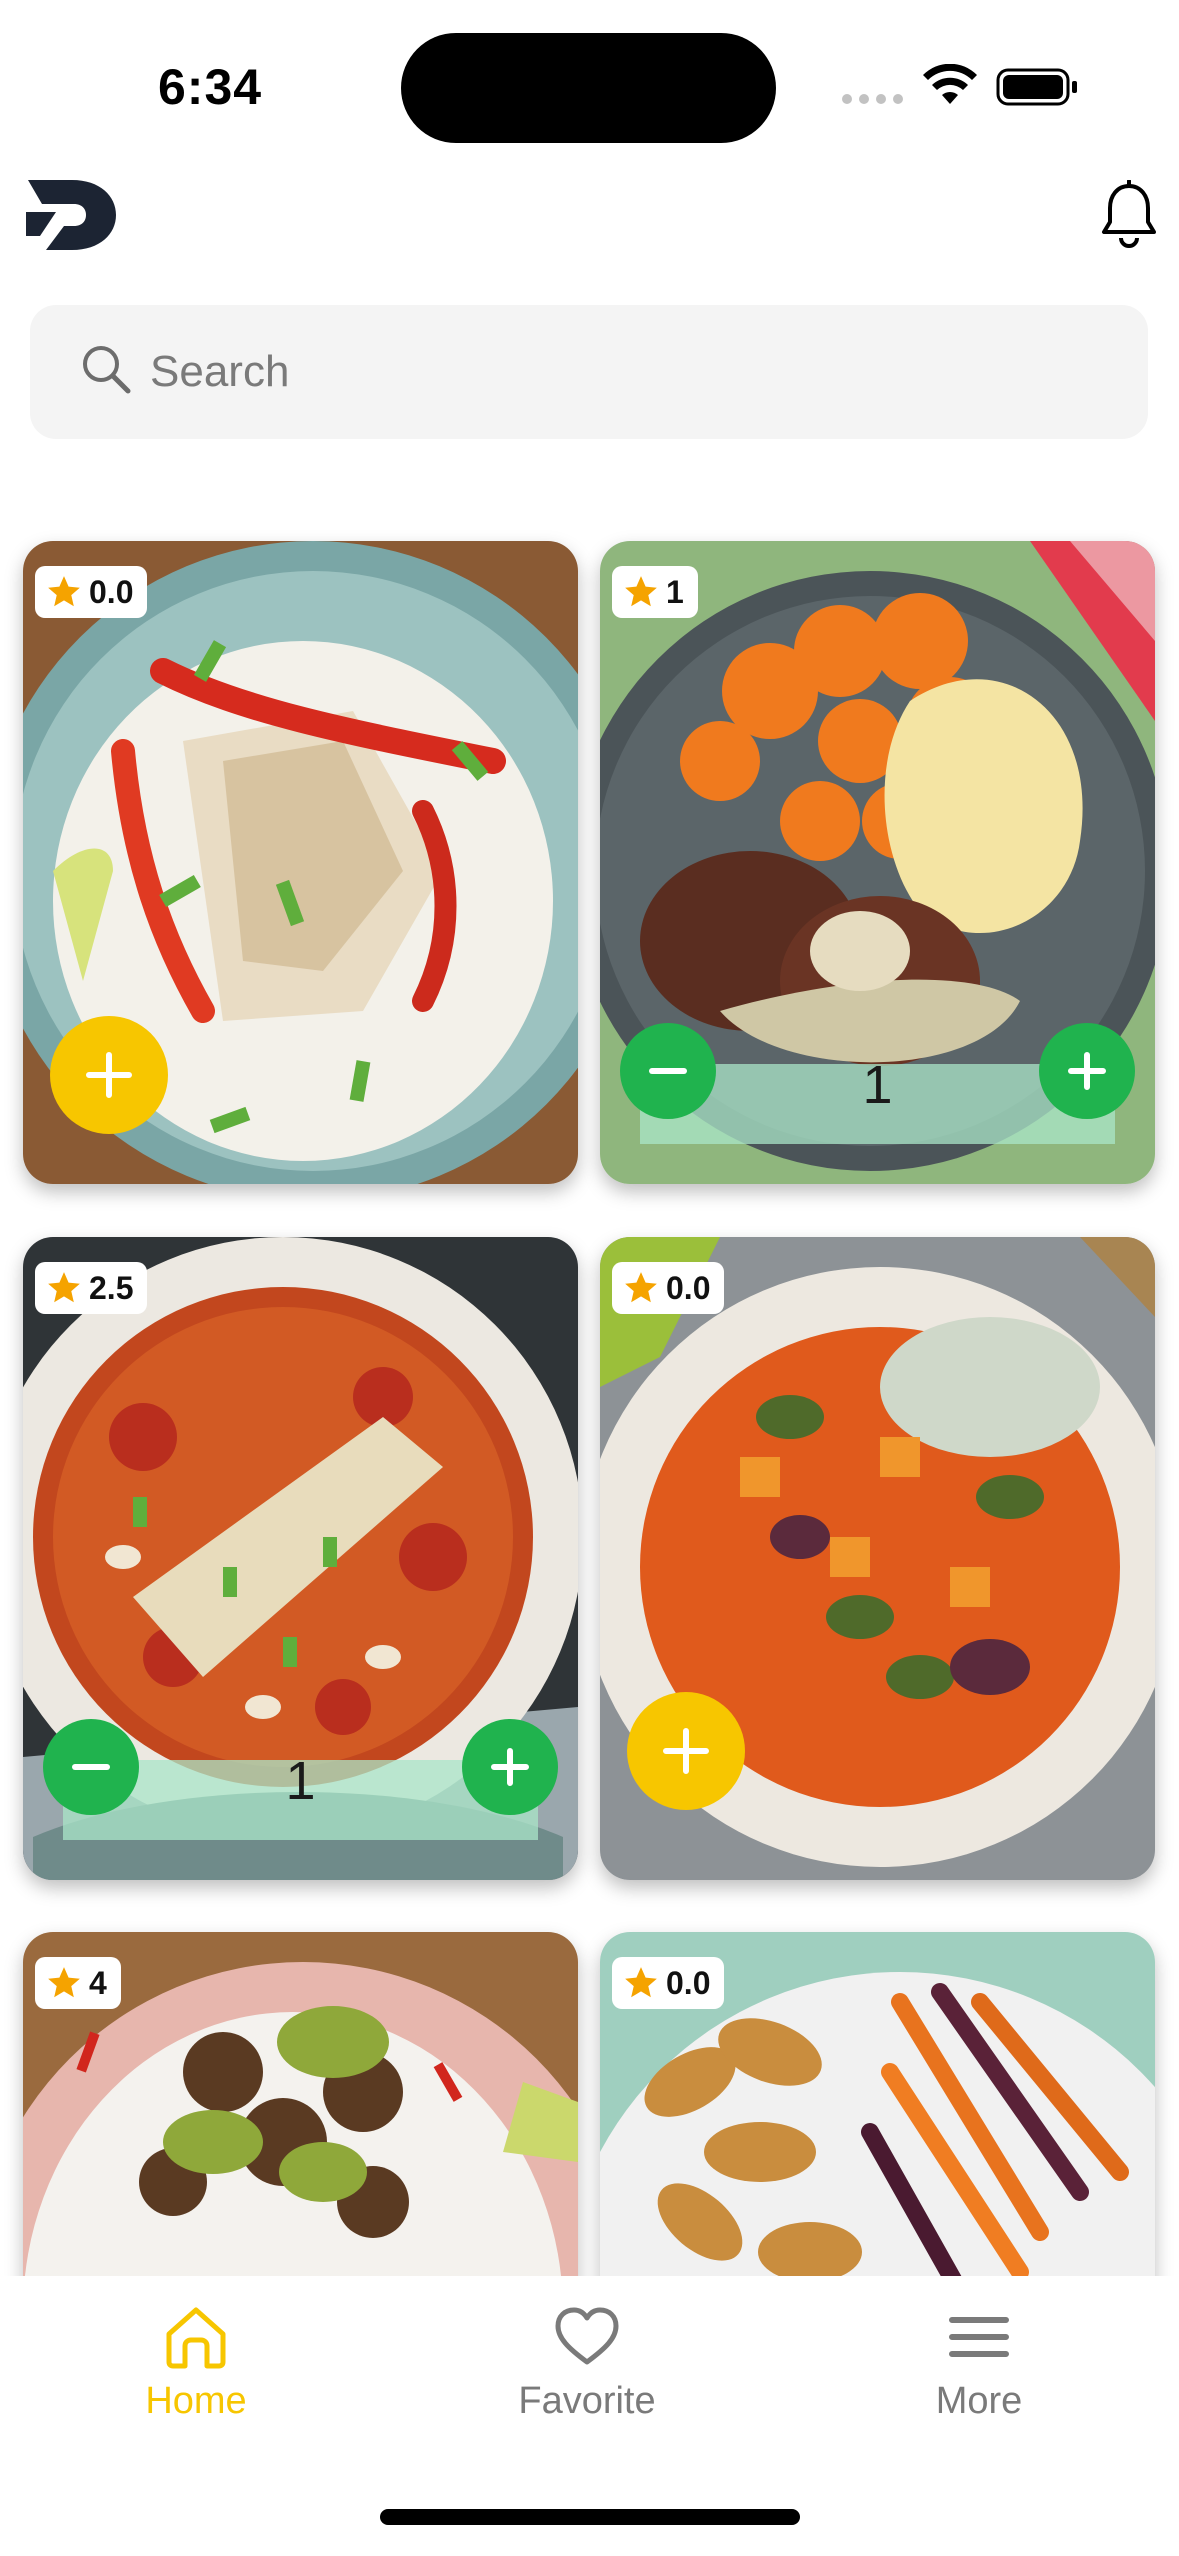 The height and width of the screenshot is (2556, 1179). What do you see at coordinates (590, 2517) in the screenshot?
I see `home-indicator` at bounding box center [590, 2517].